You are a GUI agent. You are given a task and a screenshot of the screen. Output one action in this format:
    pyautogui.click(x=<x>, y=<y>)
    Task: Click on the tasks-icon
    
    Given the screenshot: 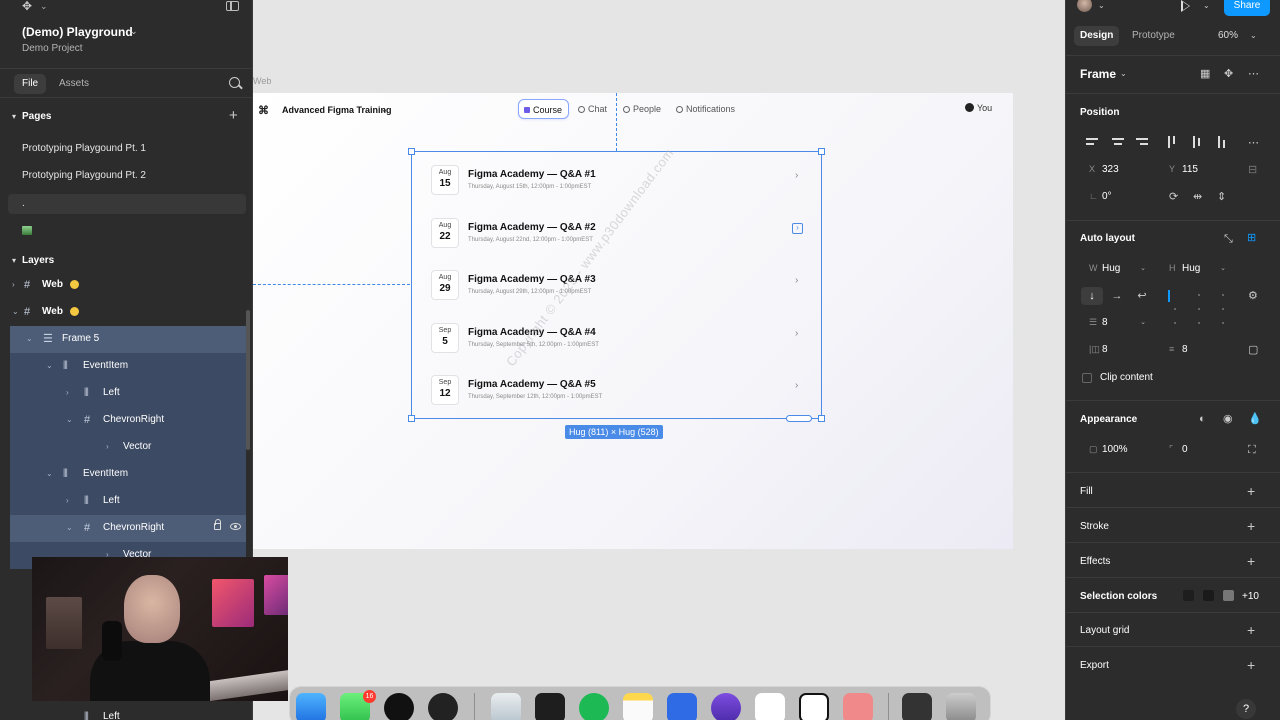 What is the action you would take?
    pyautogui.click(x=682, y=706)
    